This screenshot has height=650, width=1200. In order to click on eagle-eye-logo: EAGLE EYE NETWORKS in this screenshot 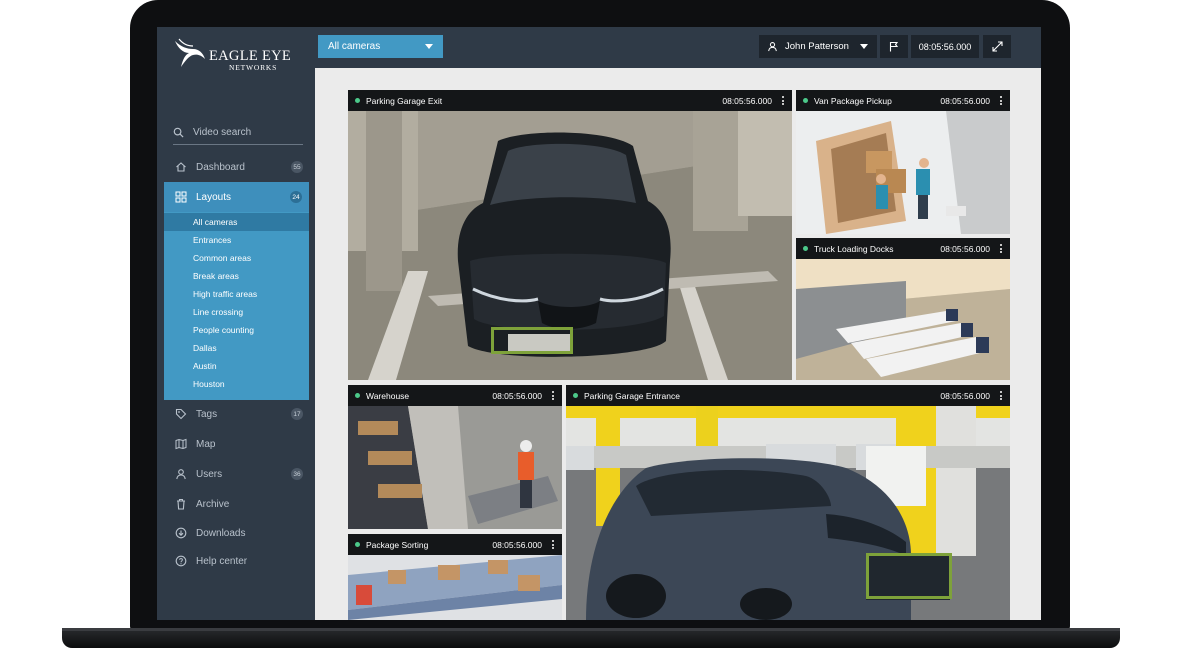, I will do `click(233, 55)`.